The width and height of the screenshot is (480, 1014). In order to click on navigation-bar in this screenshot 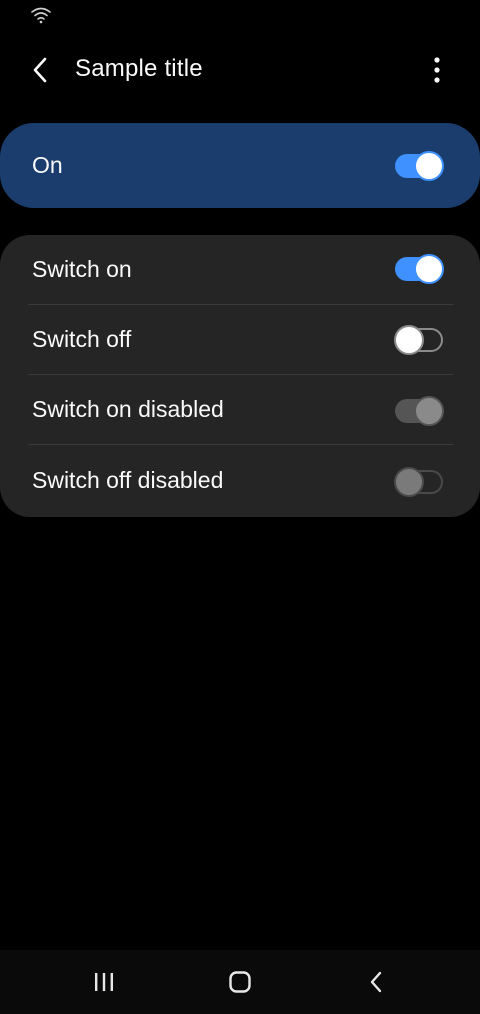, I will do `click(240, 982)`.